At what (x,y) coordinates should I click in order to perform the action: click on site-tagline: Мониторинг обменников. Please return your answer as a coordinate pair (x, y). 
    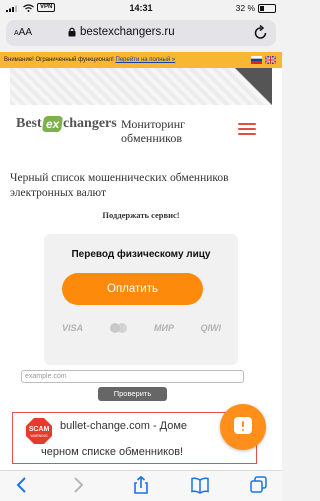
    Looking at the image, I should click on (153, 131).